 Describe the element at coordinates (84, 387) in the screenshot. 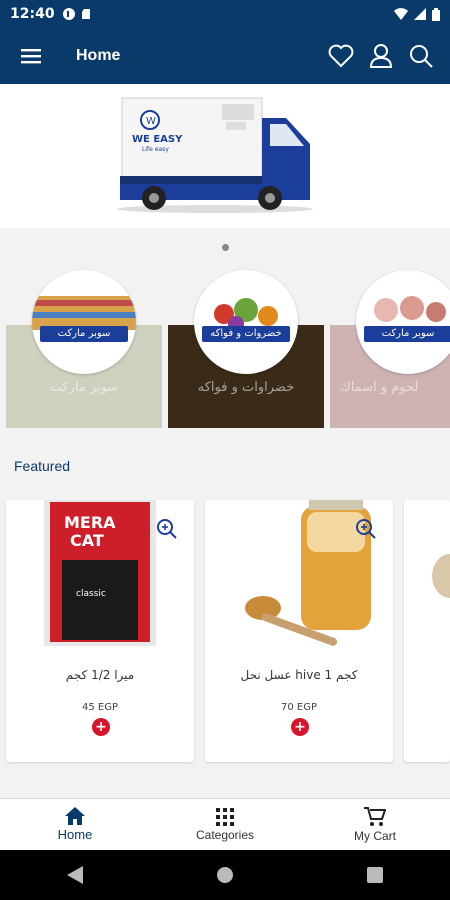

I see `category-label: سوبر ماركت` at that location.